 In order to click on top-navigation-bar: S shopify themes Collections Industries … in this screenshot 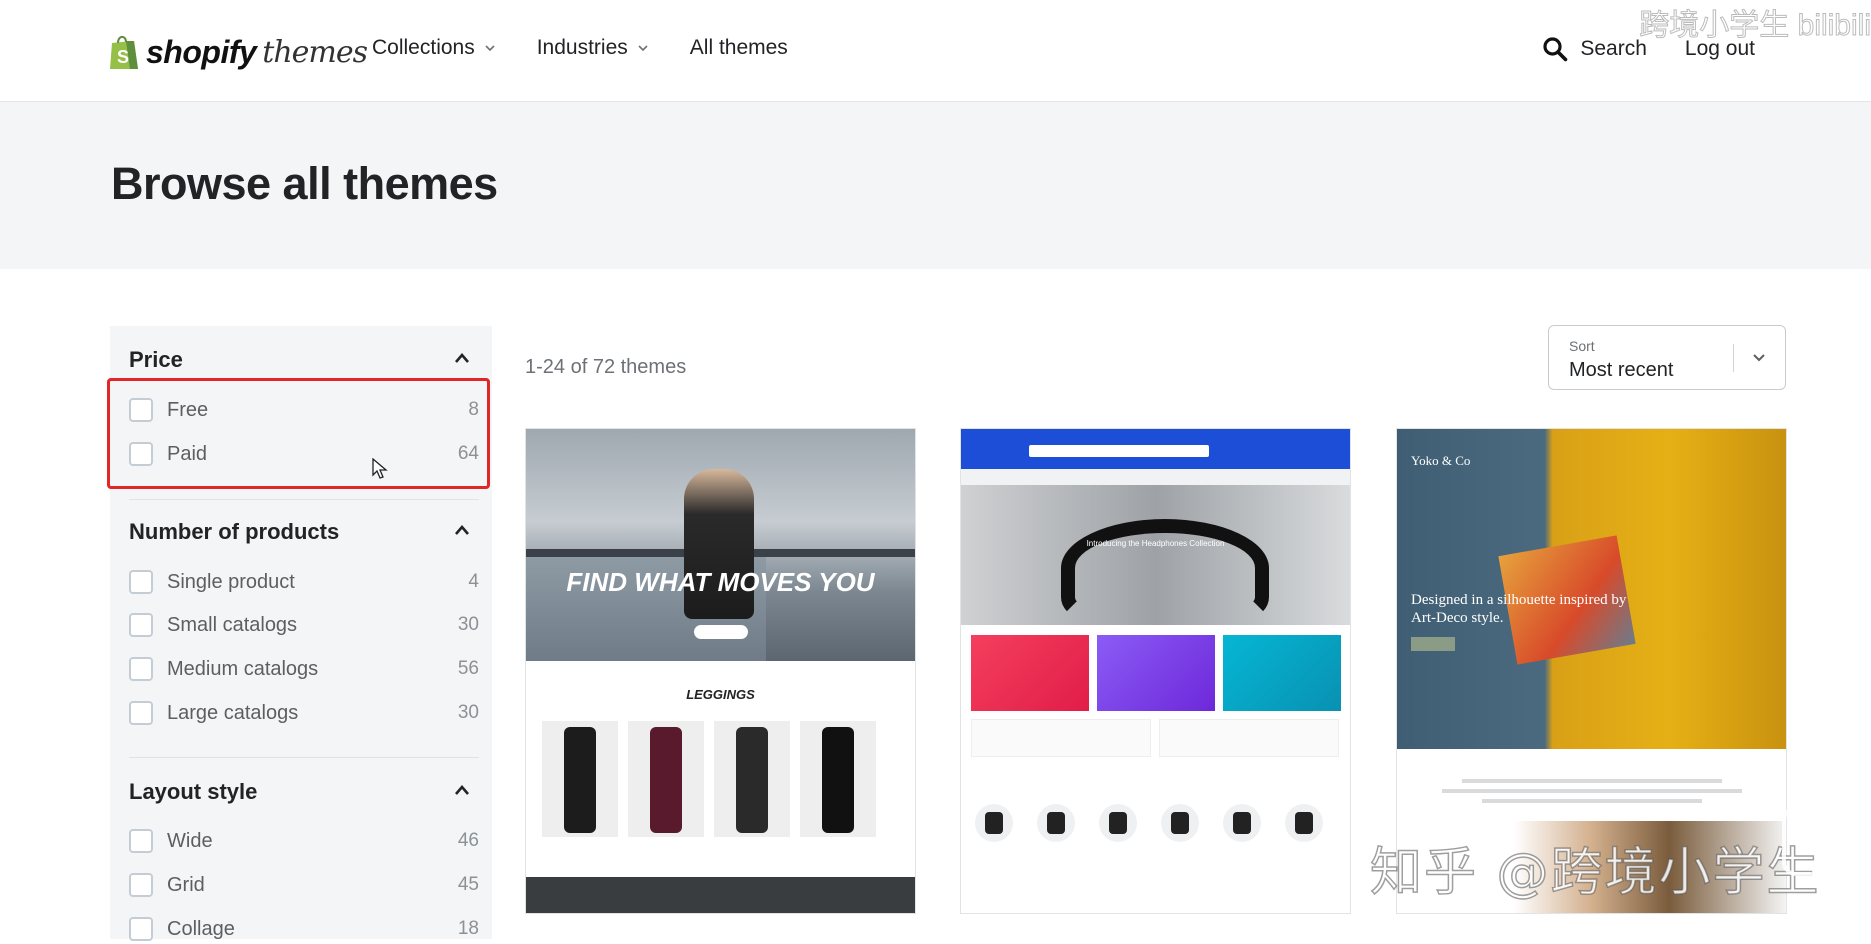, I will do `click(935, 51)`.